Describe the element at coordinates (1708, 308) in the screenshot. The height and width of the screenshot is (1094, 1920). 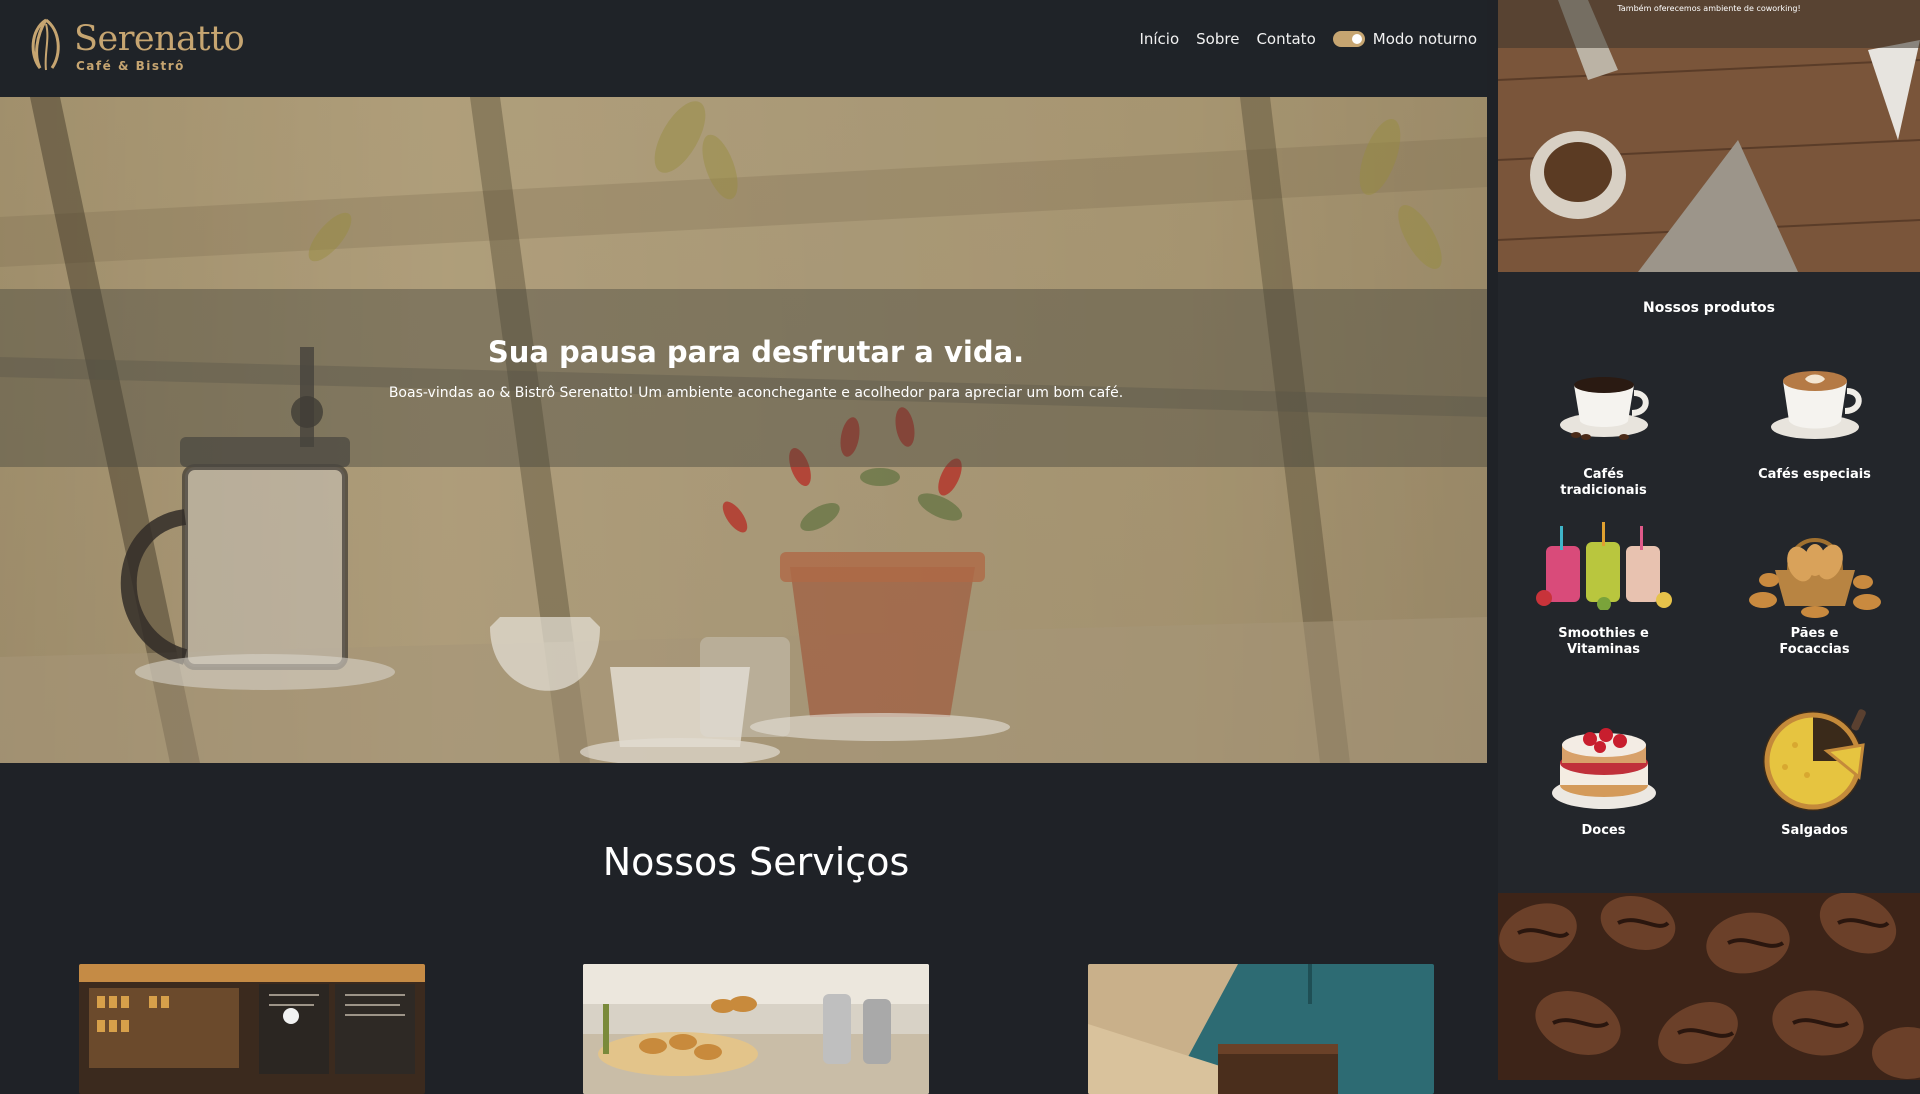
I see `products-title: Nossos produtos` at that location.